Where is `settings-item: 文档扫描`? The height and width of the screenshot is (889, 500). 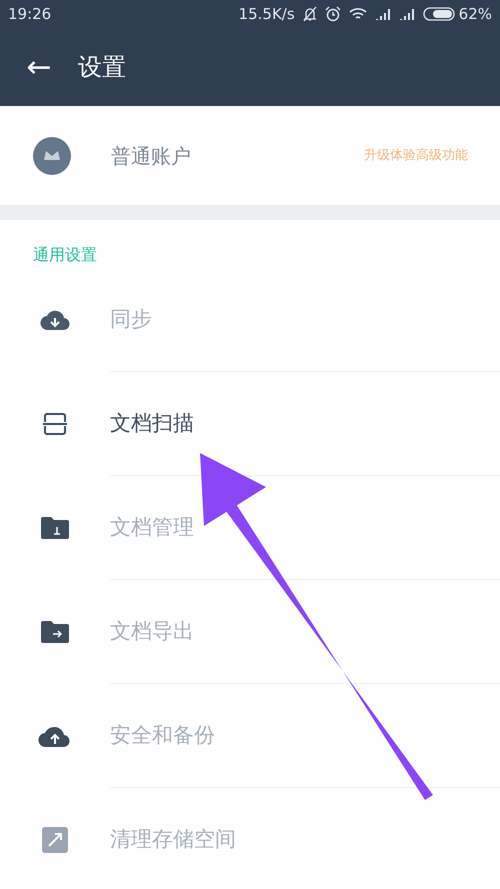 settings-item: 文档扫描 is located at coordinates (250, 424).